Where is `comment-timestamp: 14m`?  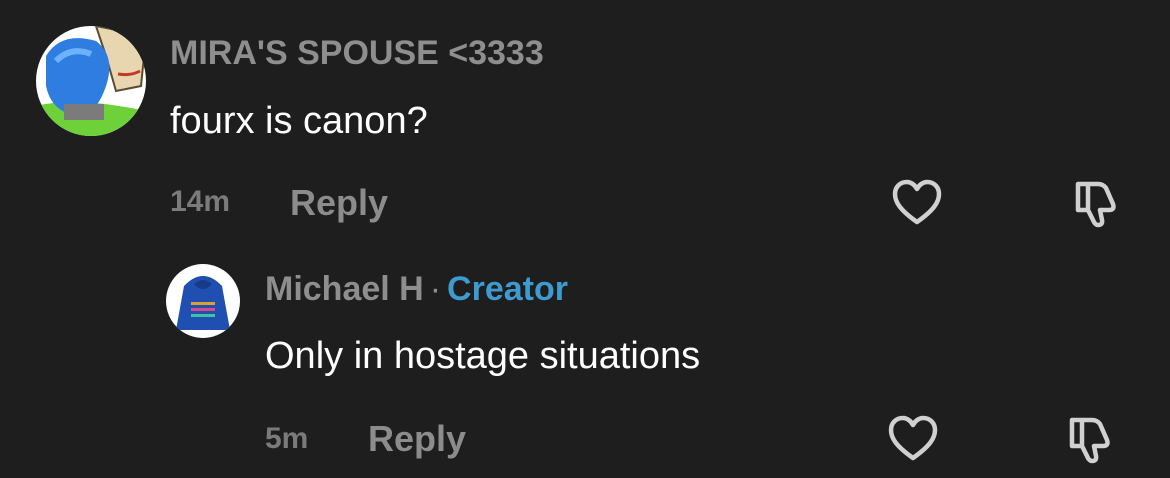
comment-timestamp: 14m is located at coordinates (200, 201).